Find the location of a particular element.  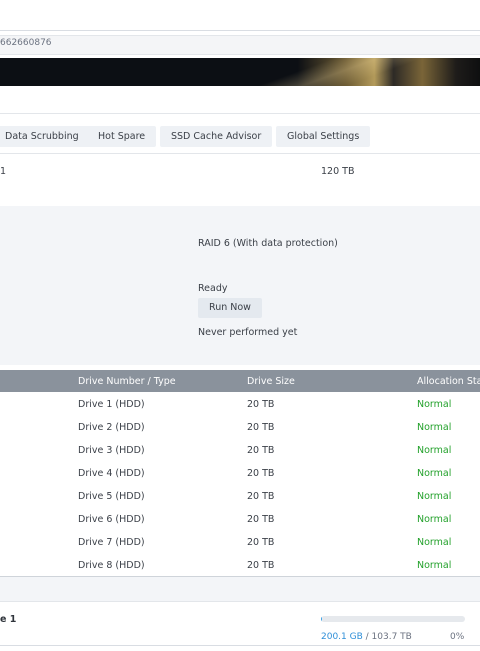

table-row: Drive 1 (HDD) 20 TB Normal is located at coordinates (240, 410).